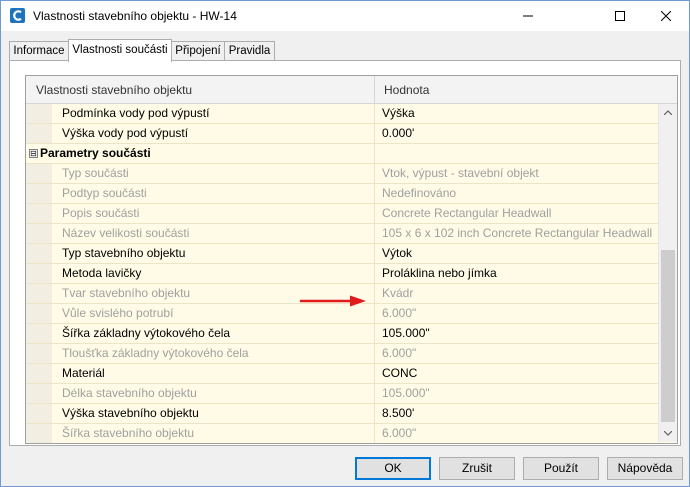  Describe the element at coordinates (668, 336) in the screenshot. I see `scrollbar-thumb` at that location.